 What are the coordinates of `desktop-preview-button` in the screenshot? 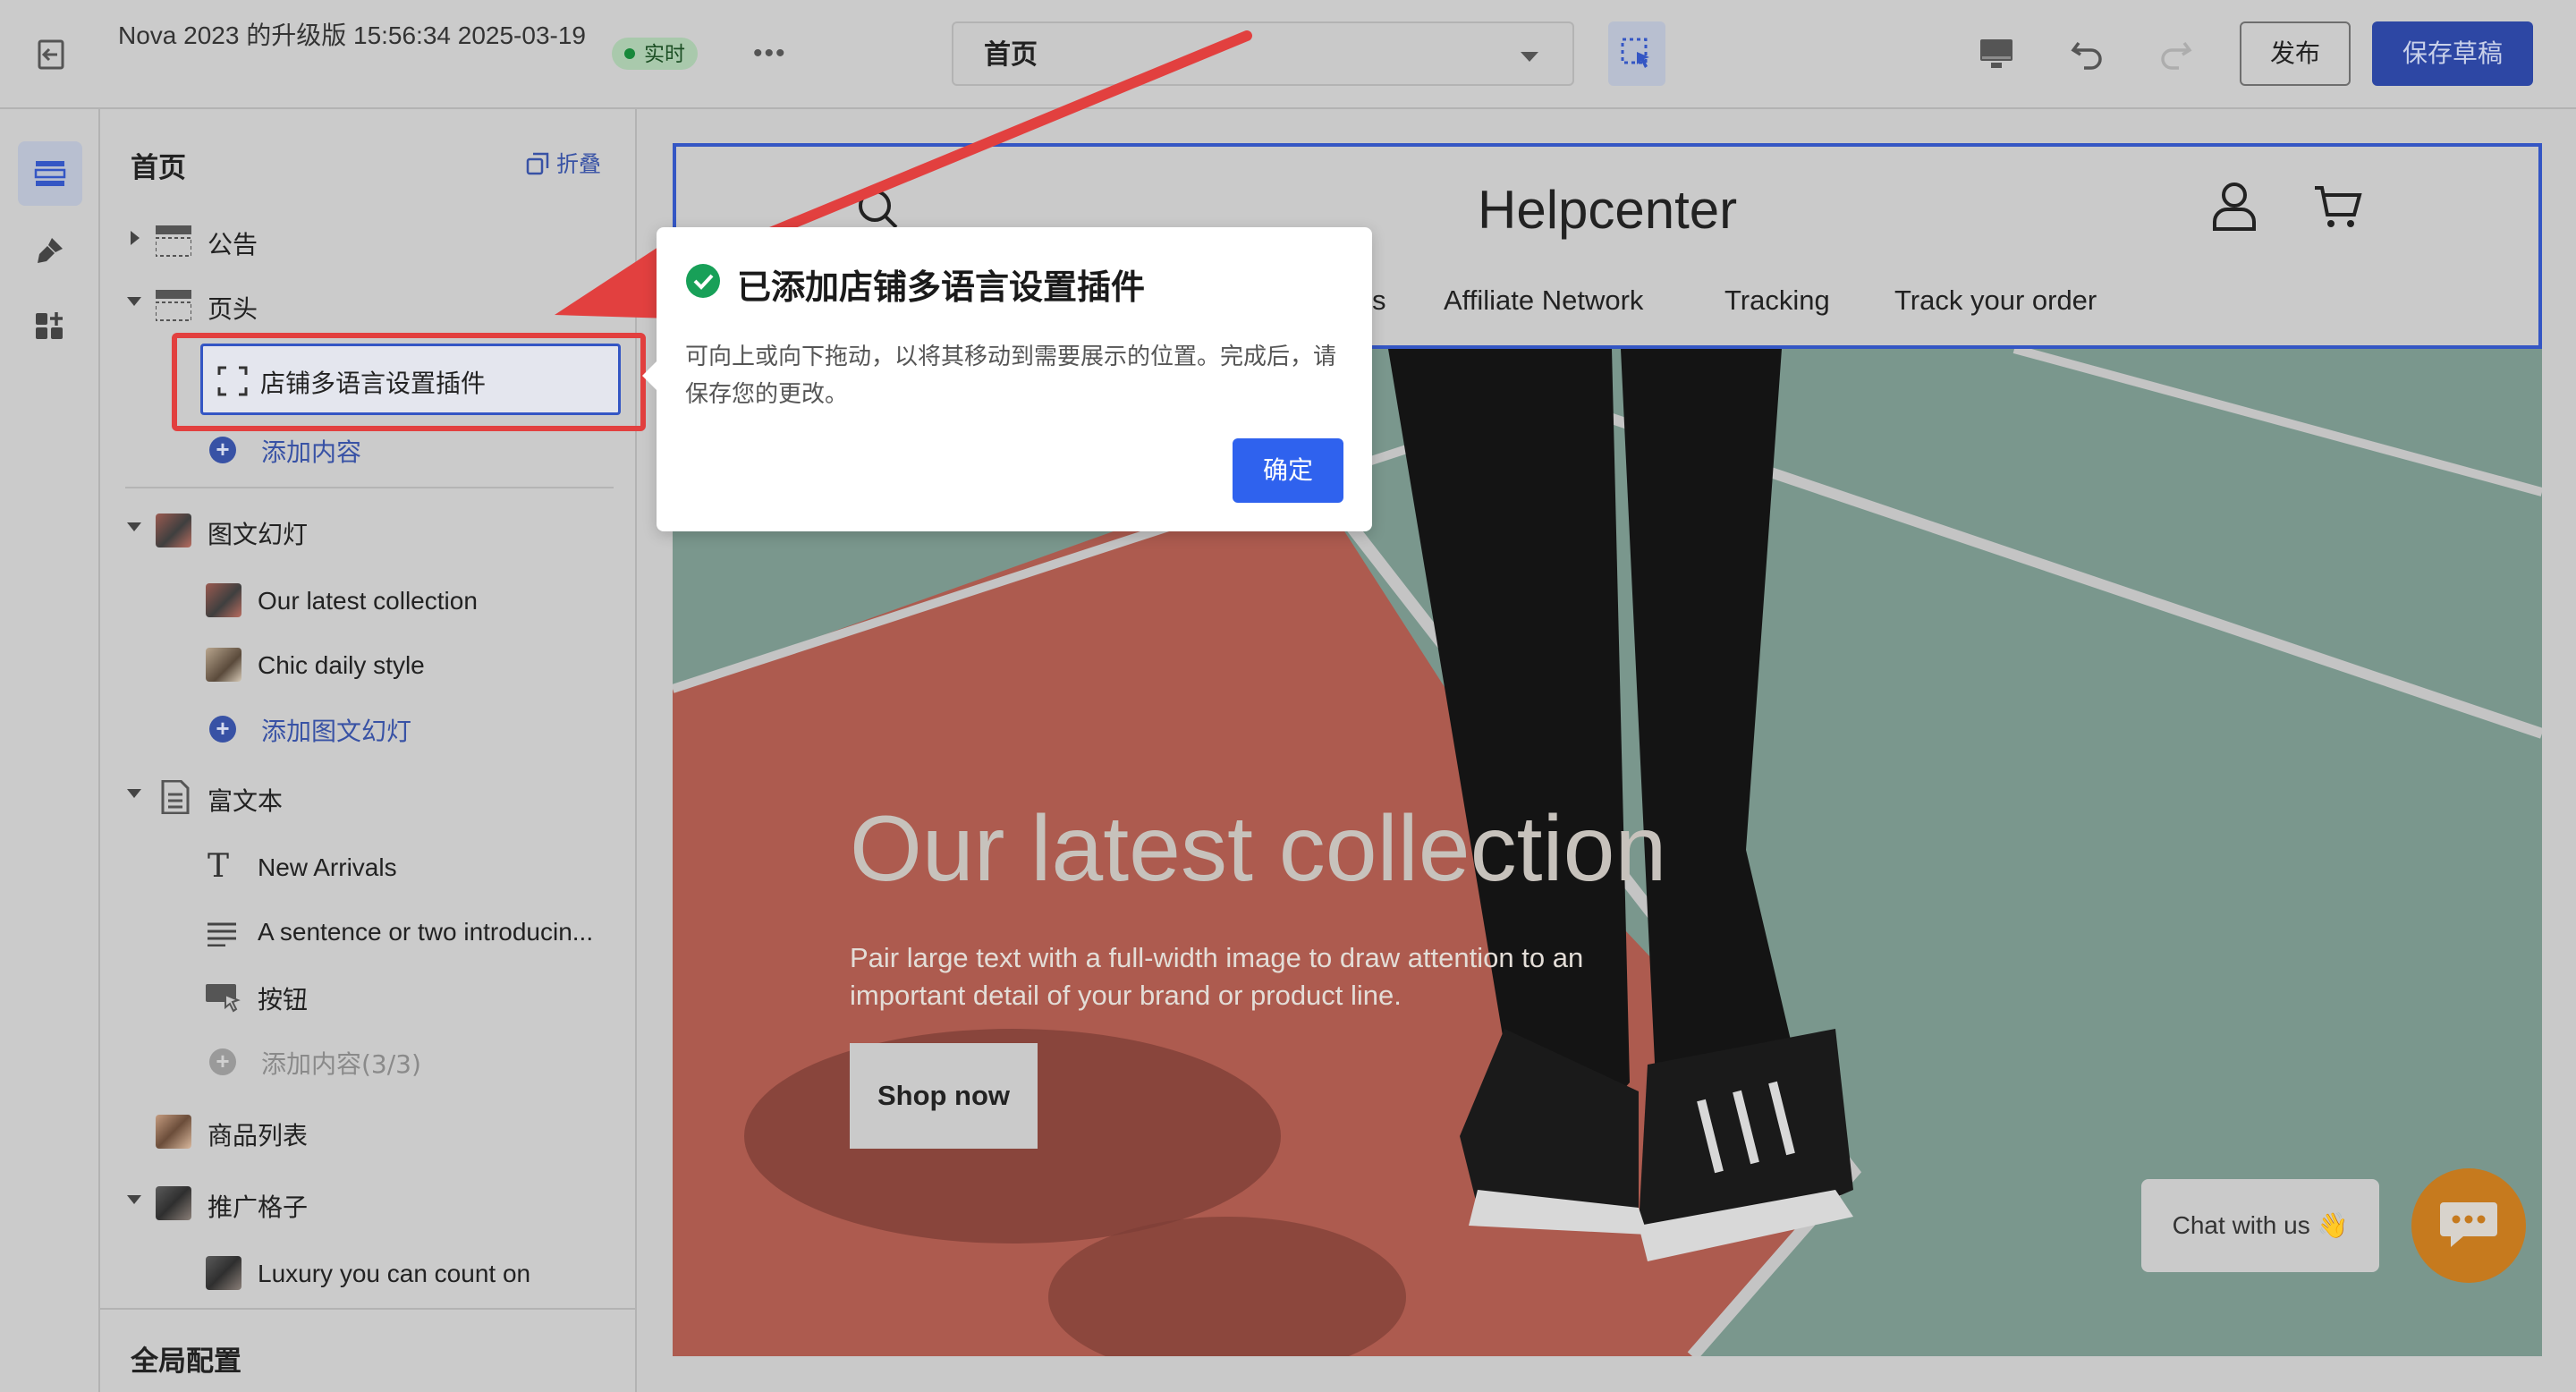 It's located at (1996, 53).